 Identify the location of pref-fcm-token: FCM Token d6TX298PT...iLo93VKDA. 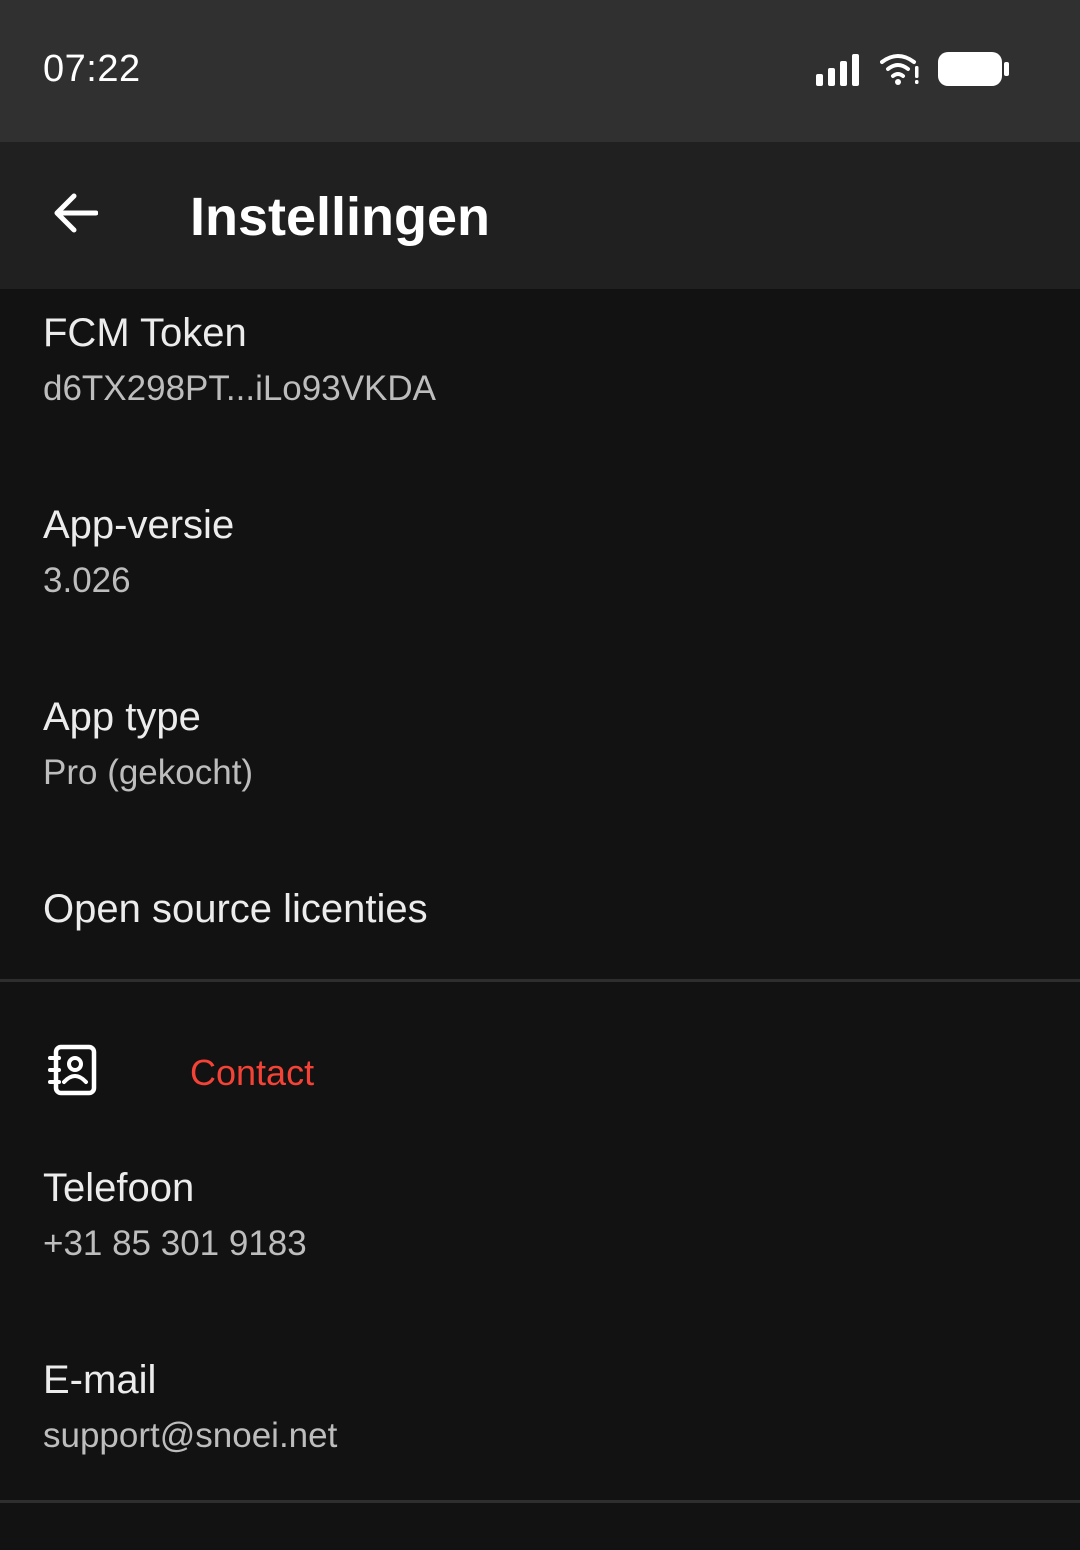
(540, 382).